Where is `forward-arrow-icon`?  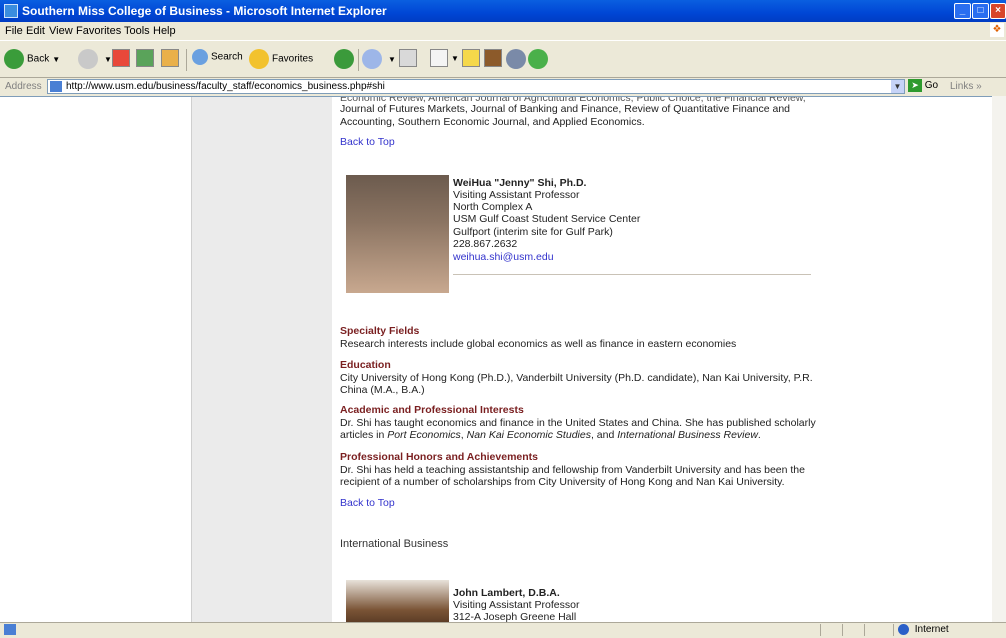
forward-arrow-icon is located at coordinates (88, 59).